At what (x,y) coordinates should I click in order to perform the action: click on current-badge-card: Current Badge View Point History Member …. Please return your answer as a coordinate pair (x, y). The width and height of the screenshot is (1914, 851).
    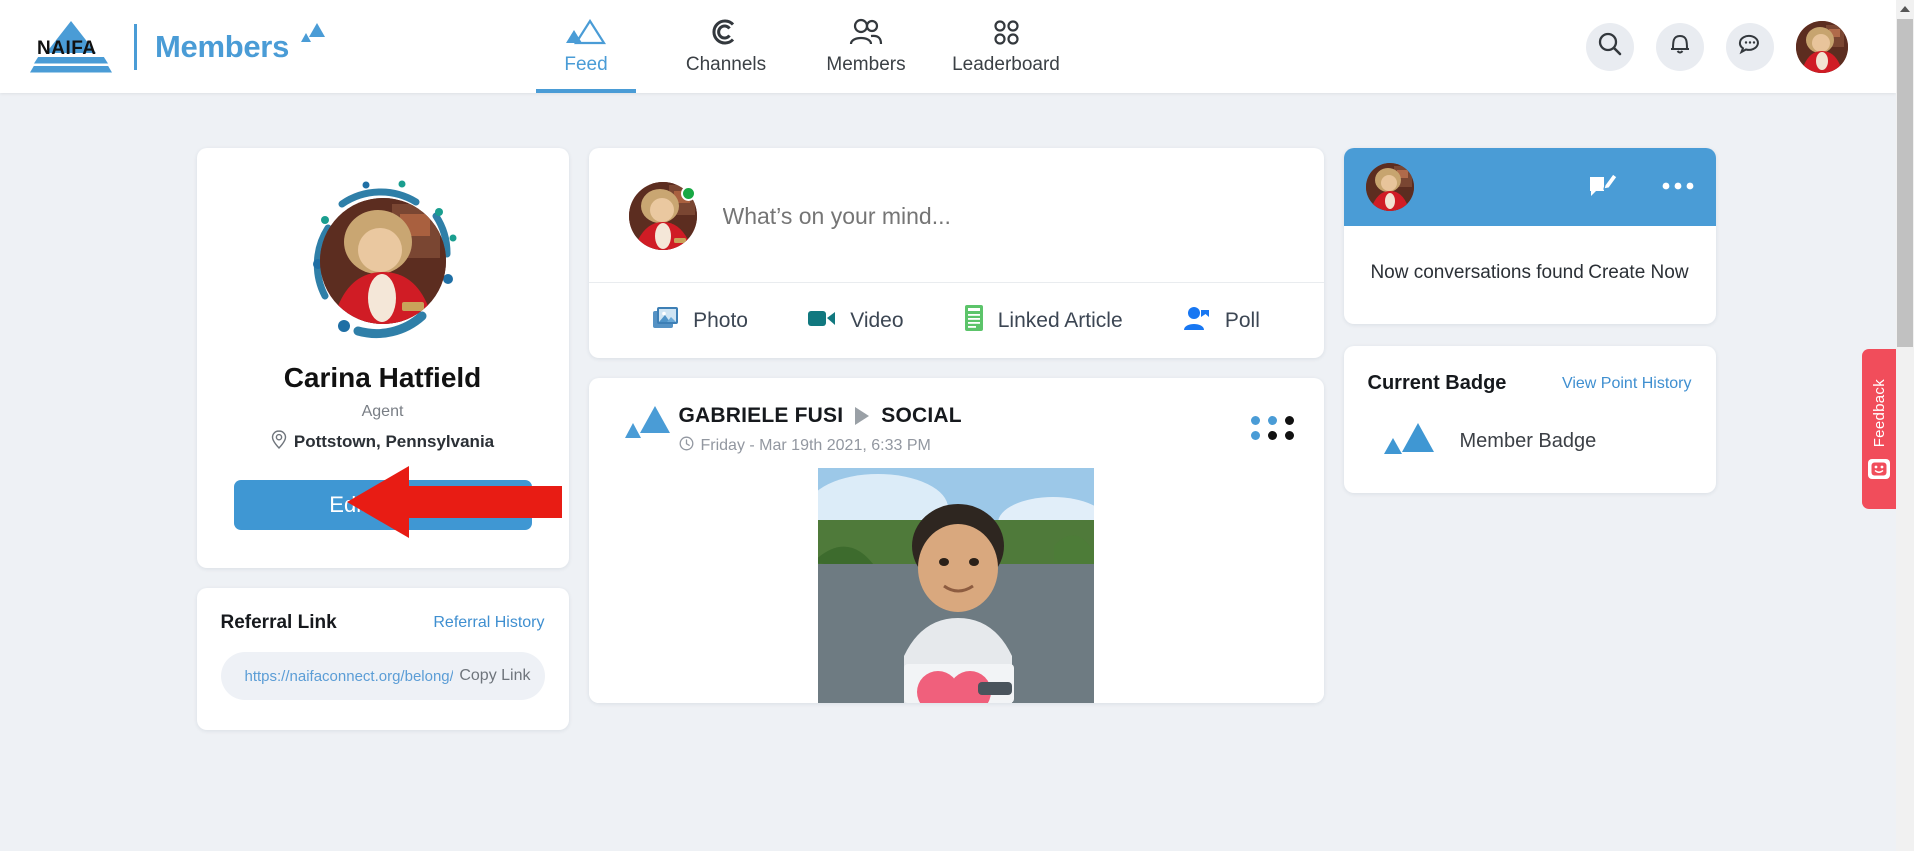
    Looking at the image, I should click on (1529, 419).